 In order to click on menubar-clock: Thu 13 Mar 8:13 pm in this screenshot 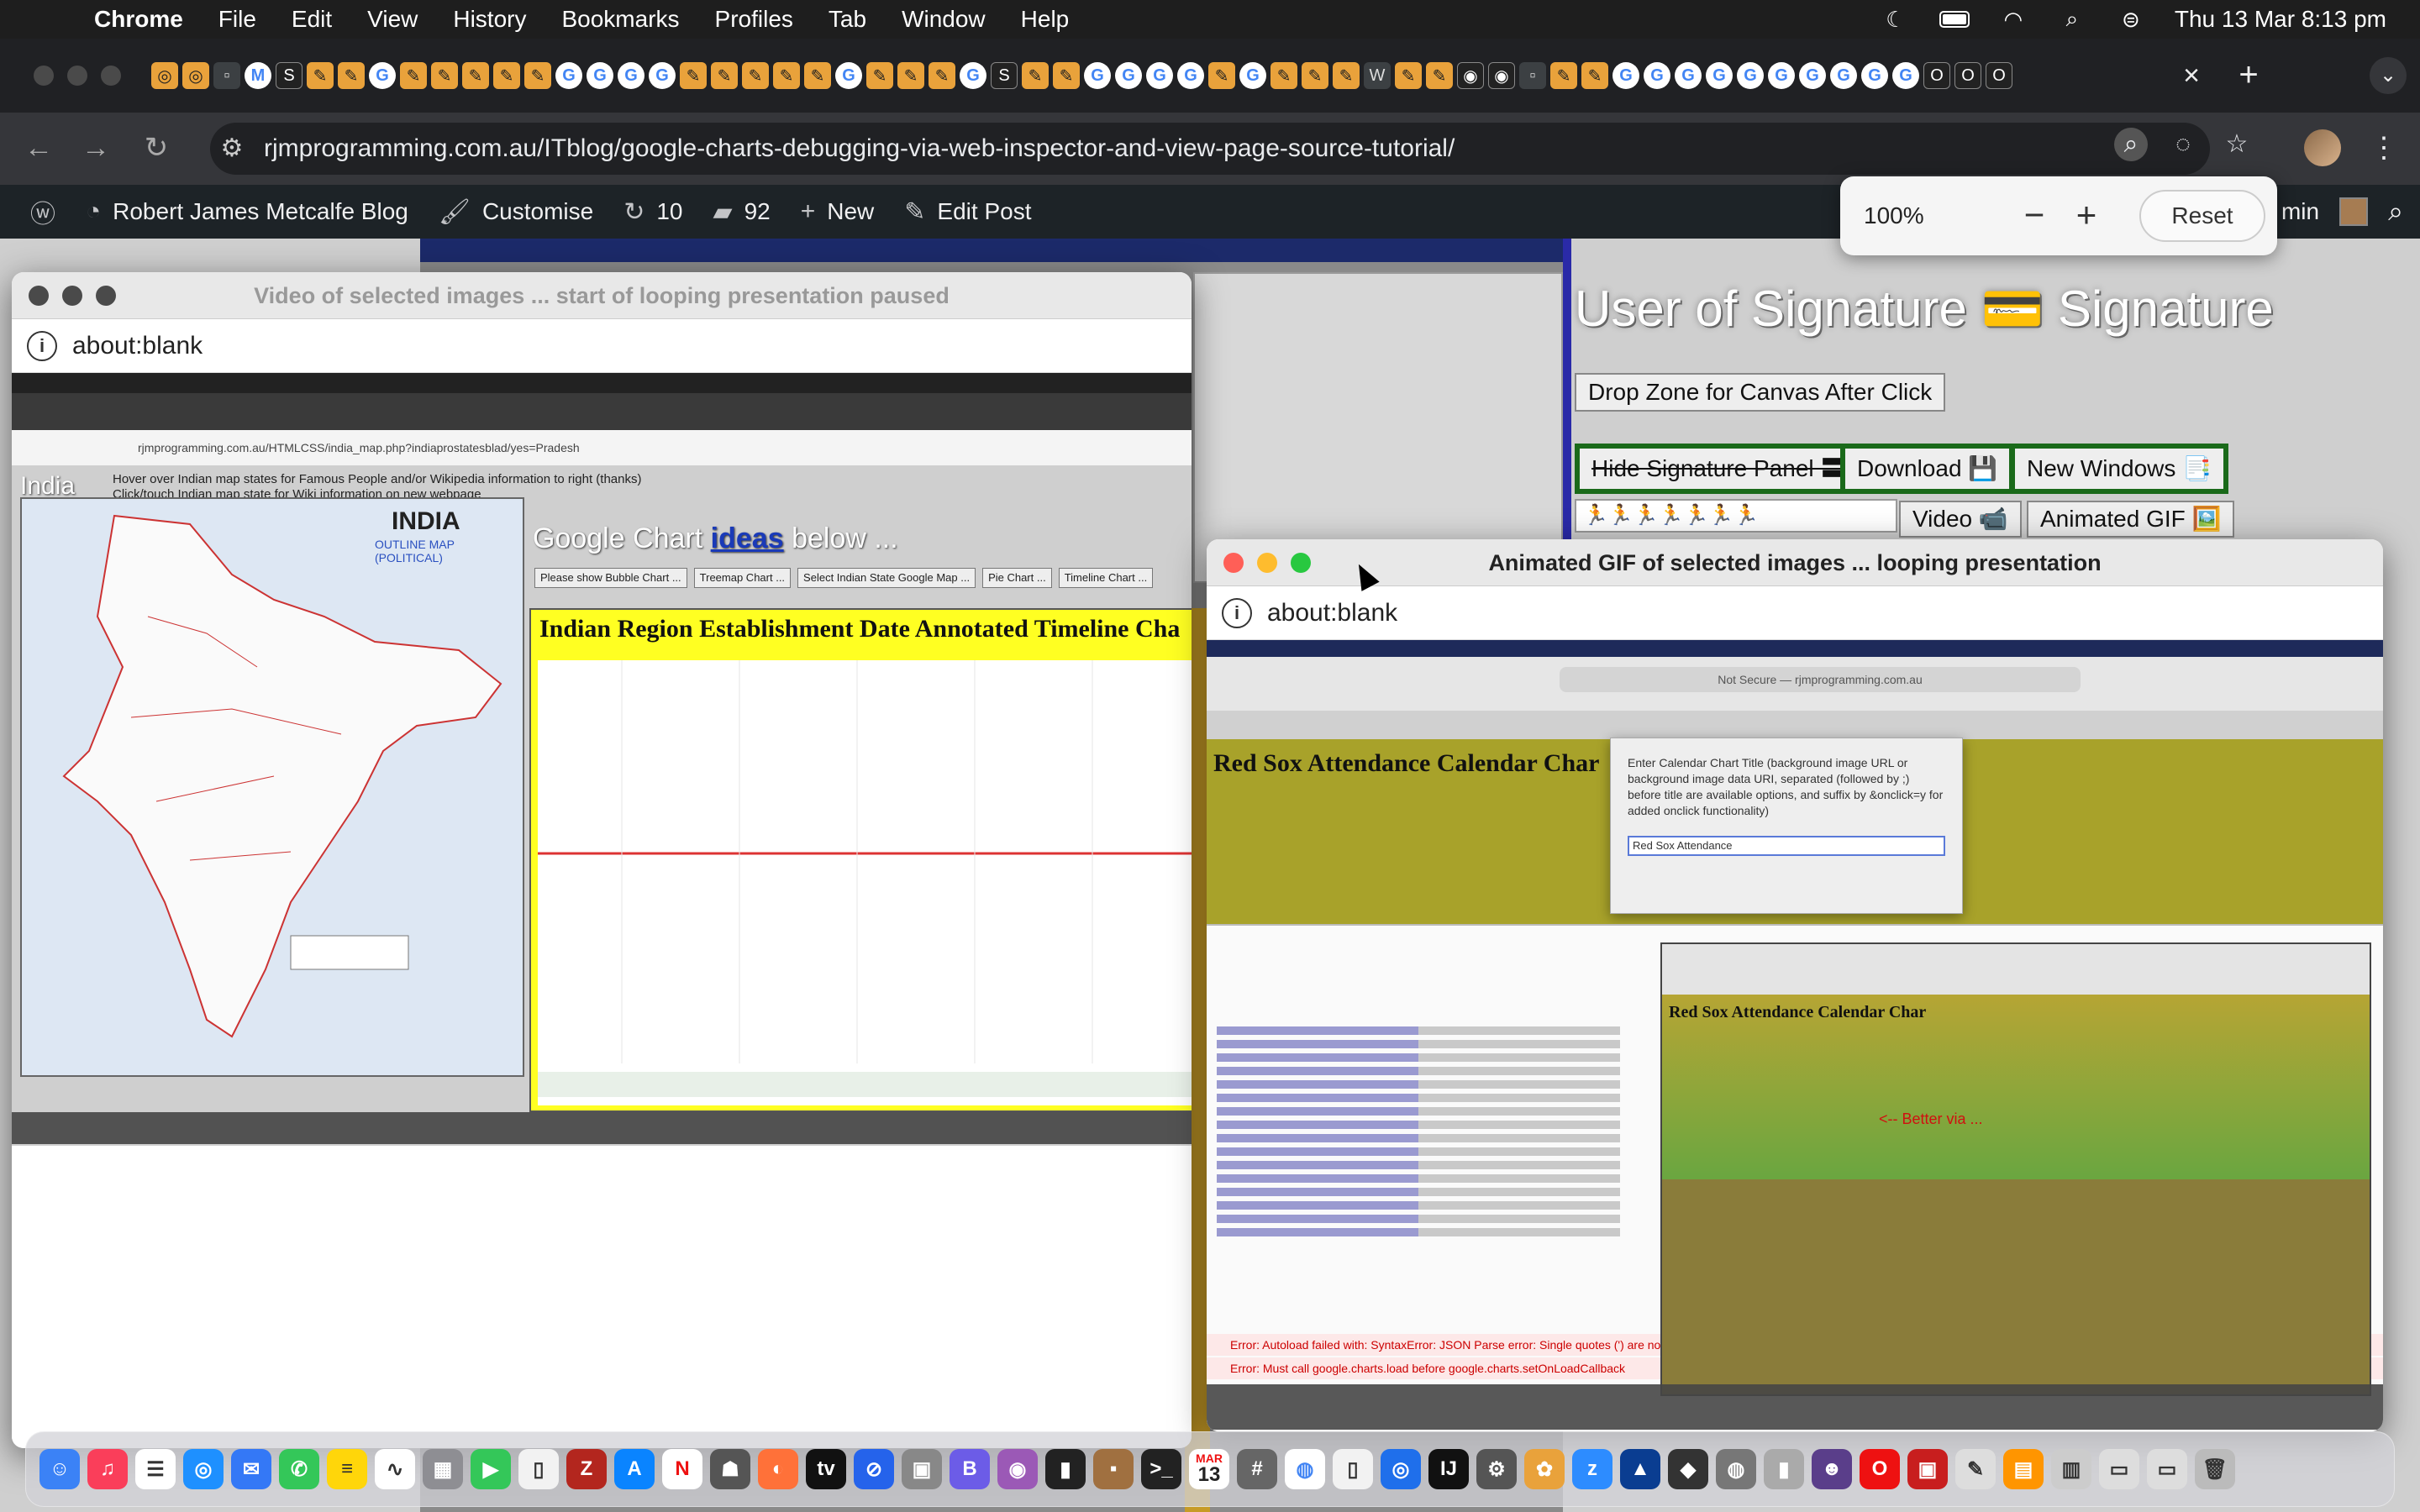, I will do `click(2280, 19)`.